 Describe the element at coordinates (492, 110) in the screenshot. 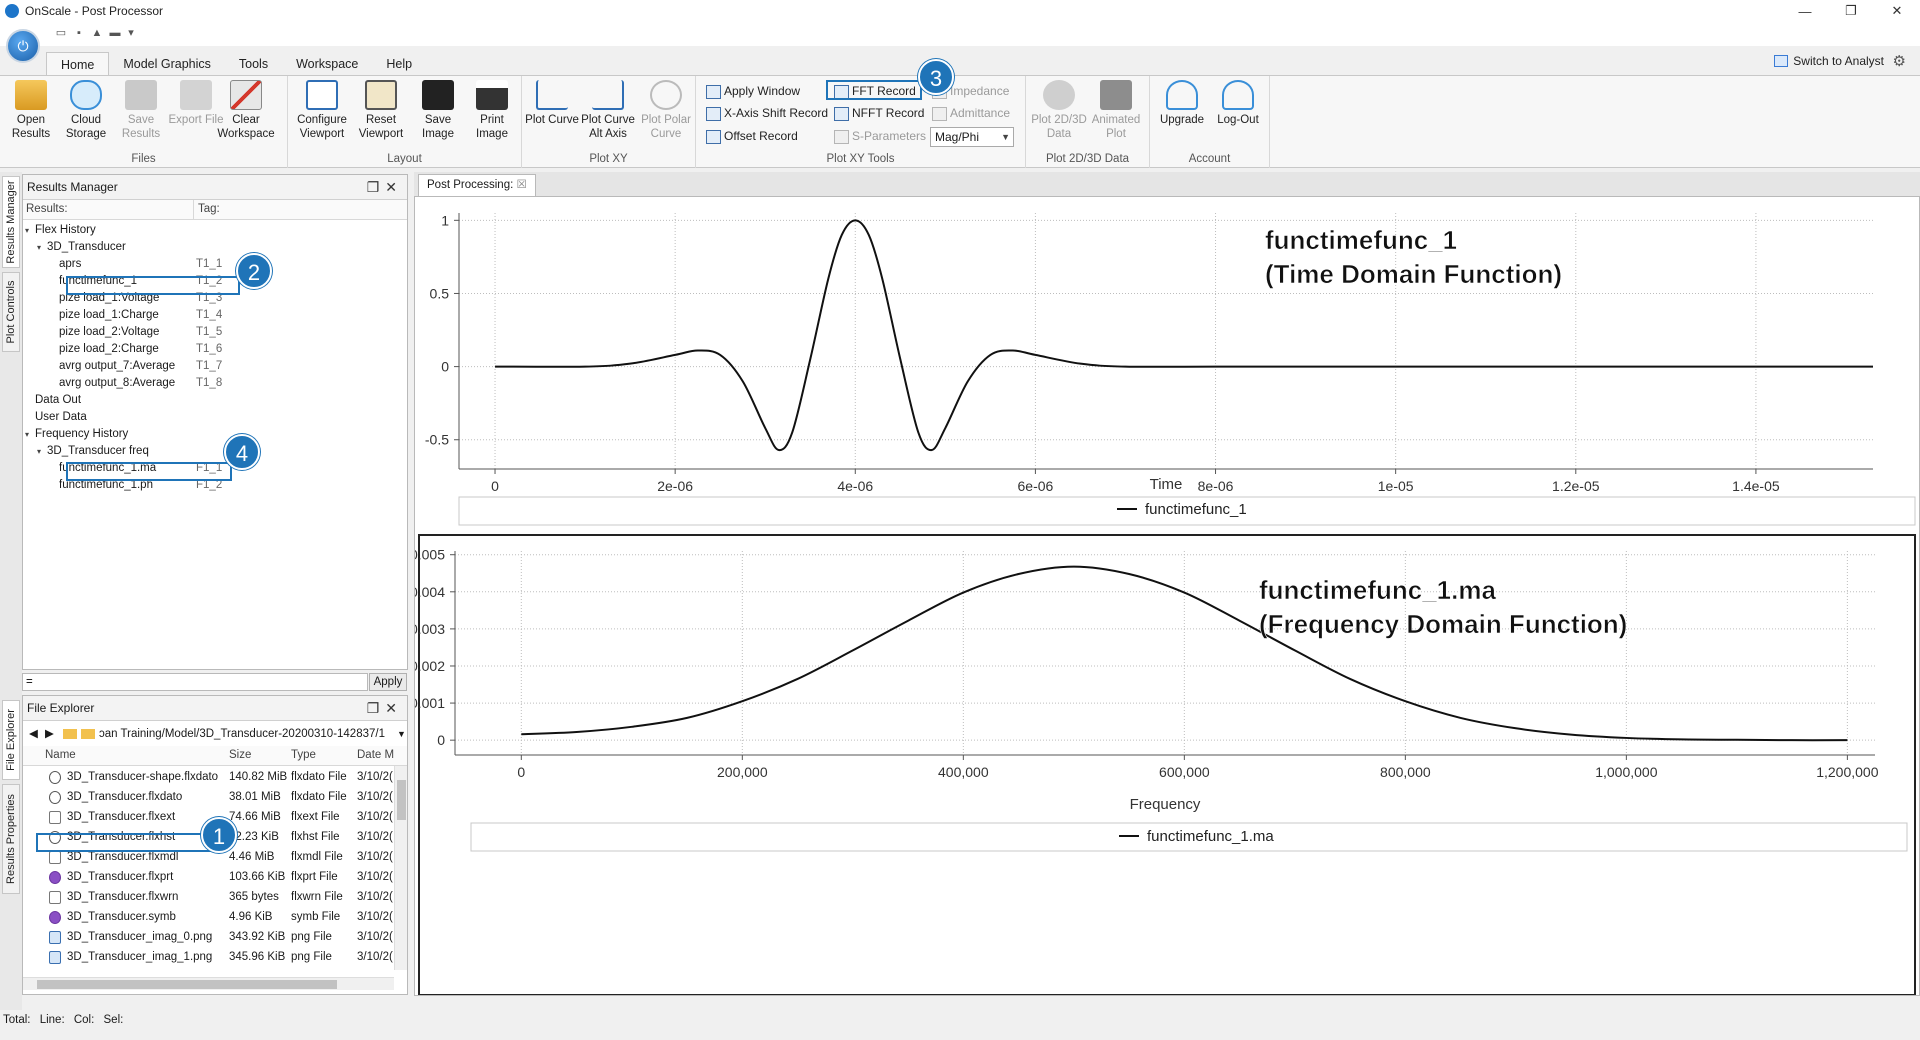

I see `print-image-button: Print Image` at that location.